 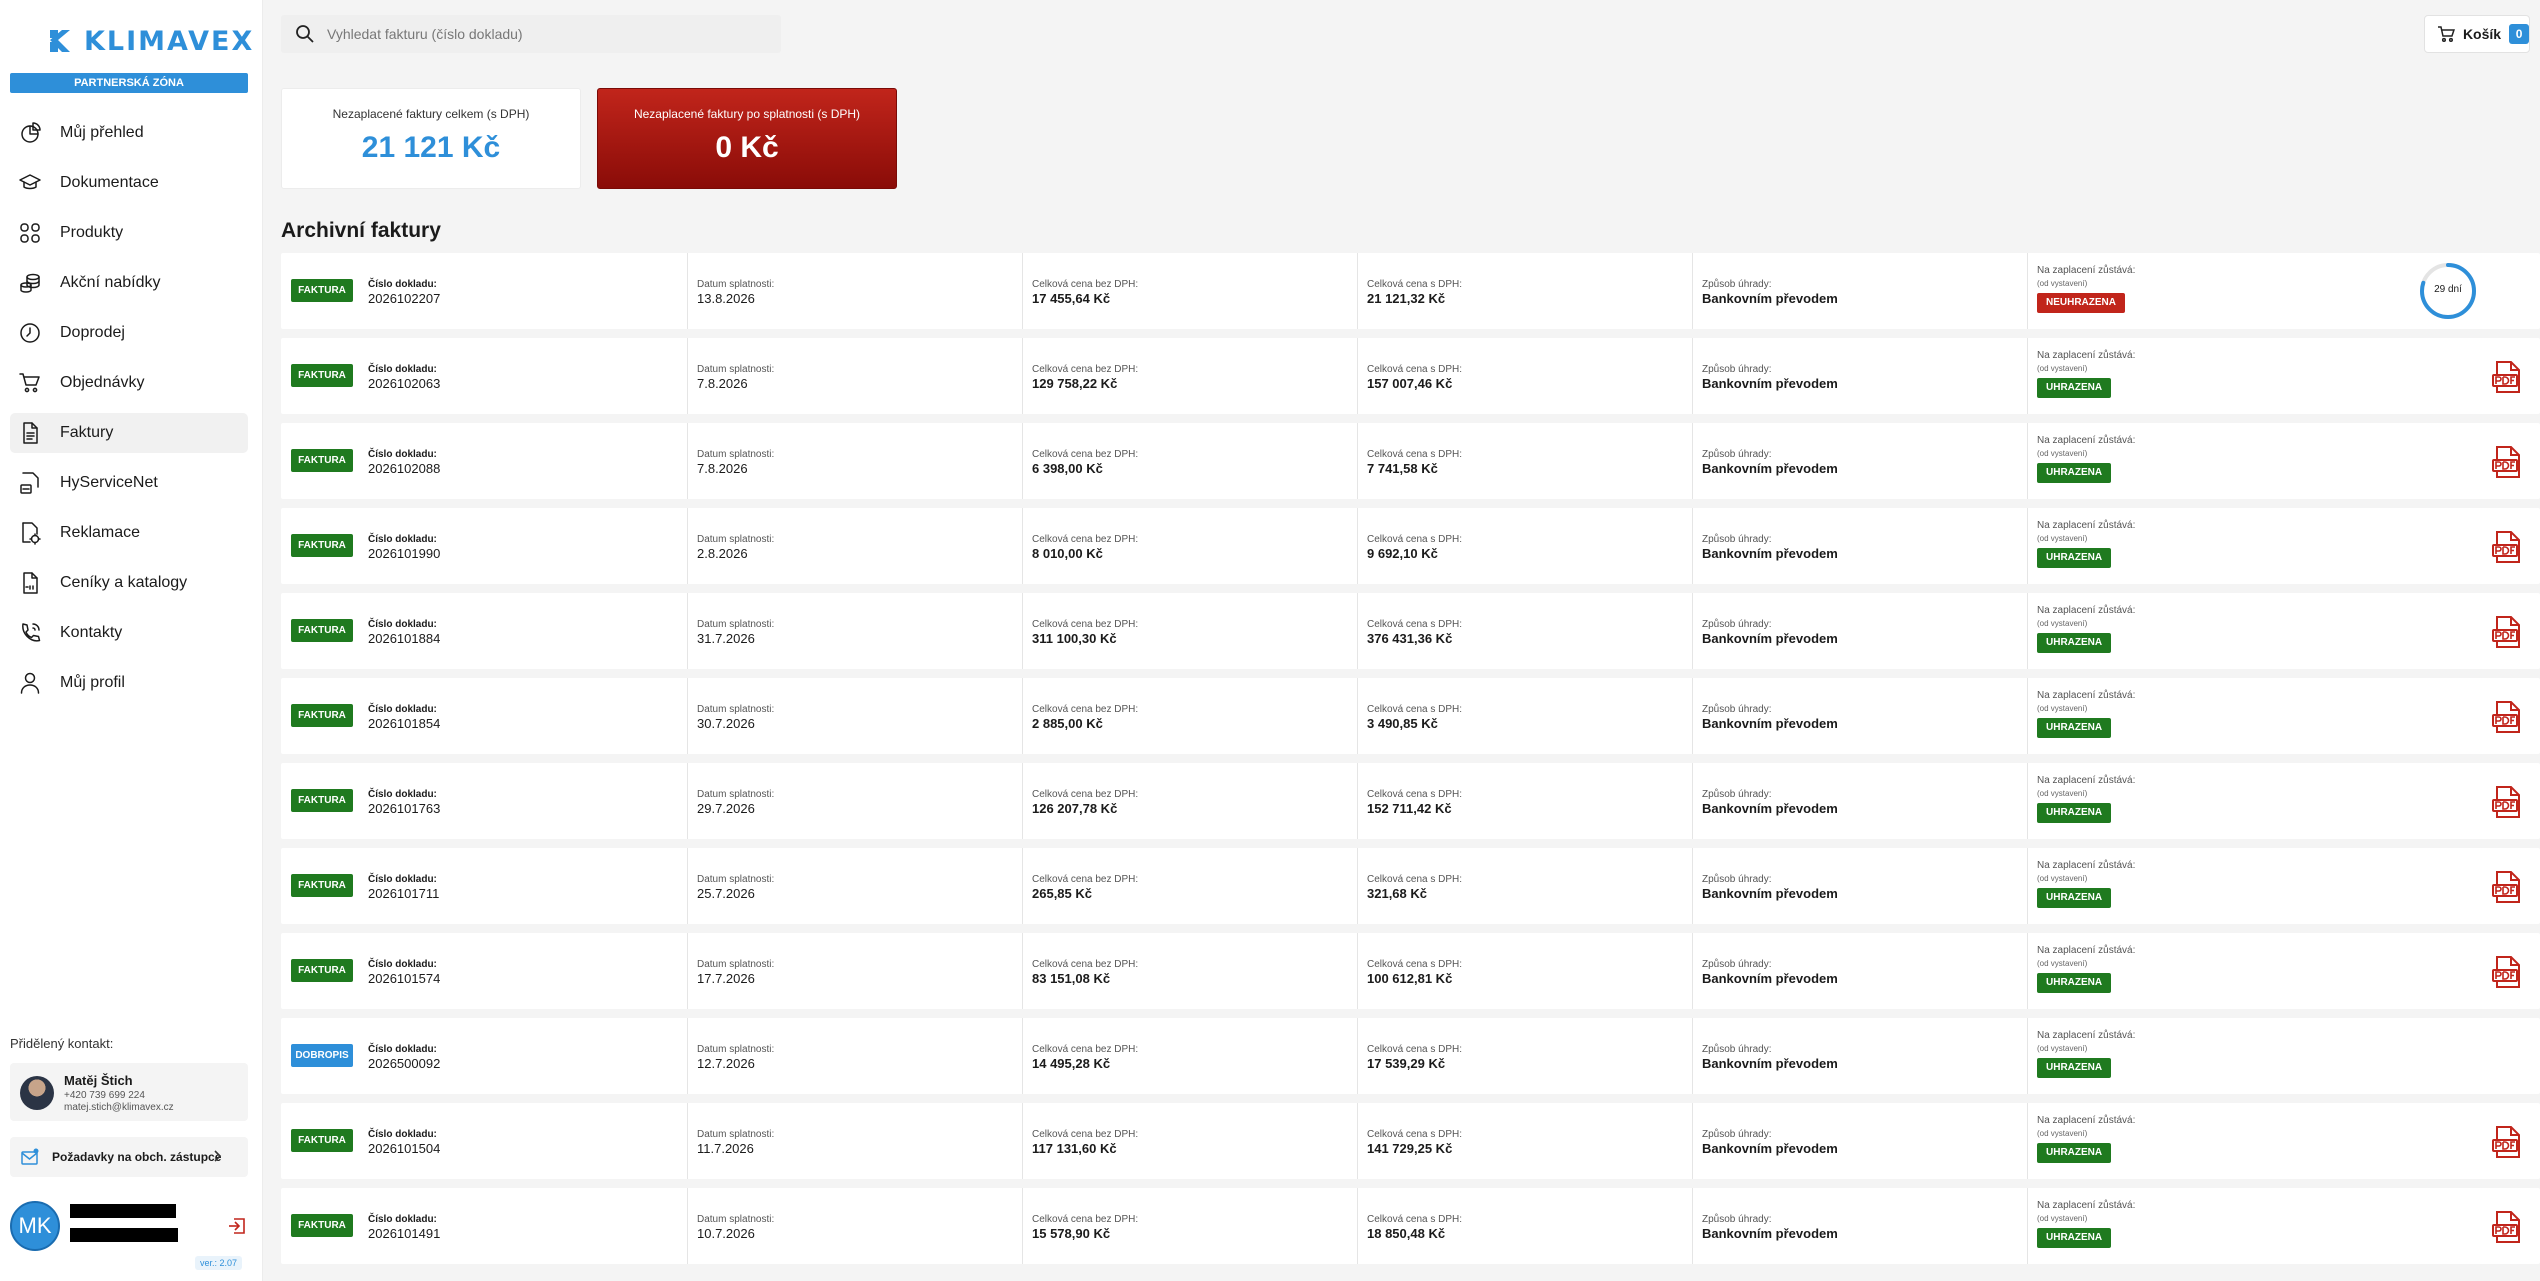 I want to click on remaining-label: Na zaplacení zůstává:, so click(x=2086, y=780).